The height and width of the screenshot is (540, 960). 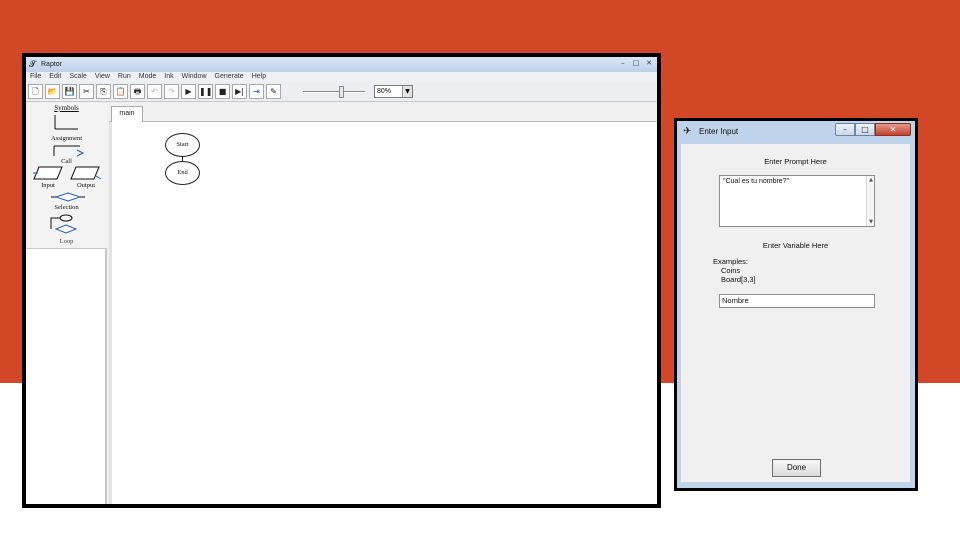 I want to click on workspace-tab-bar: main, so click(x=383, y=112).